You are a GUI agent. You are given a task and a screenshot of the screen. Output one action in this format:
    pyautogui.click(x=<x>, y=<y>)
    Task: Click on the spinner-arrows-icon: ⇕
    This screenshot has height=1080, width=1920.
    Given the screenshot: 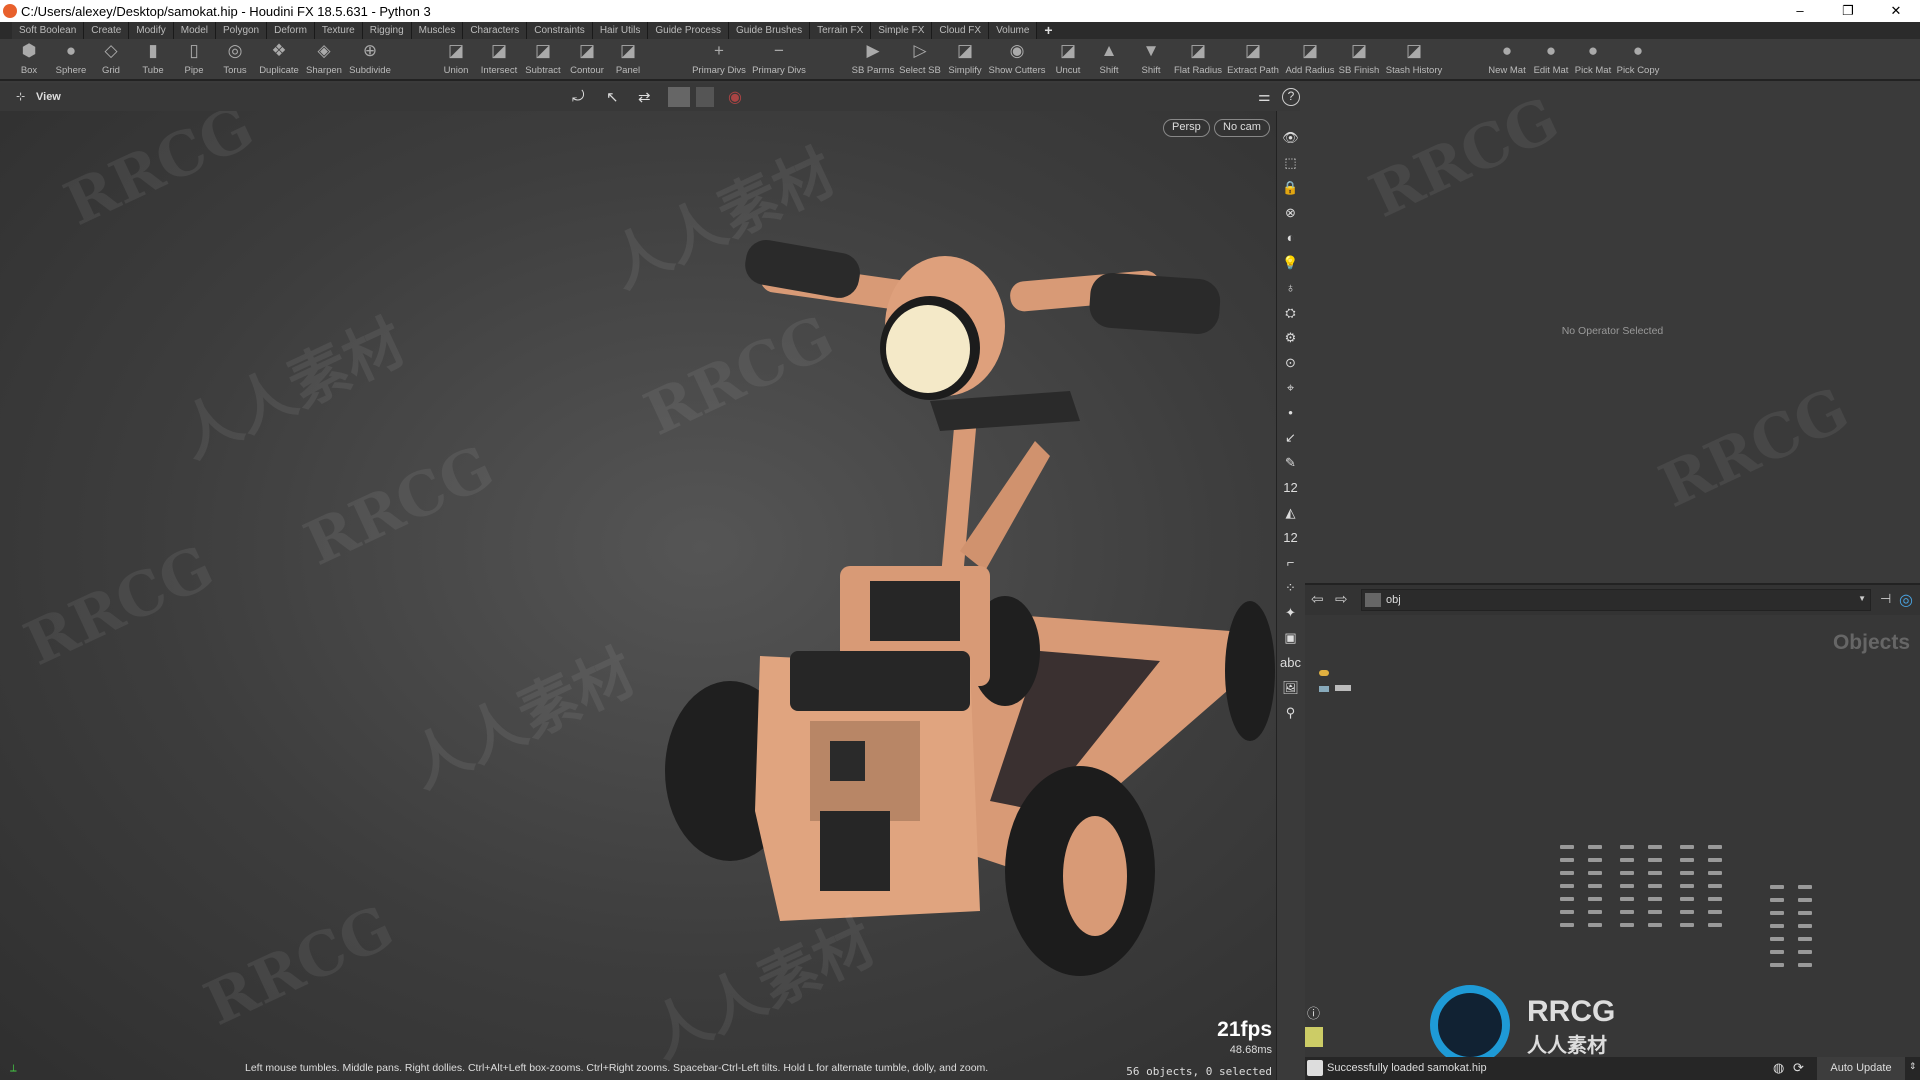 What is the action you would take?
    pyautogui.click(x=1913, y=1066)
    